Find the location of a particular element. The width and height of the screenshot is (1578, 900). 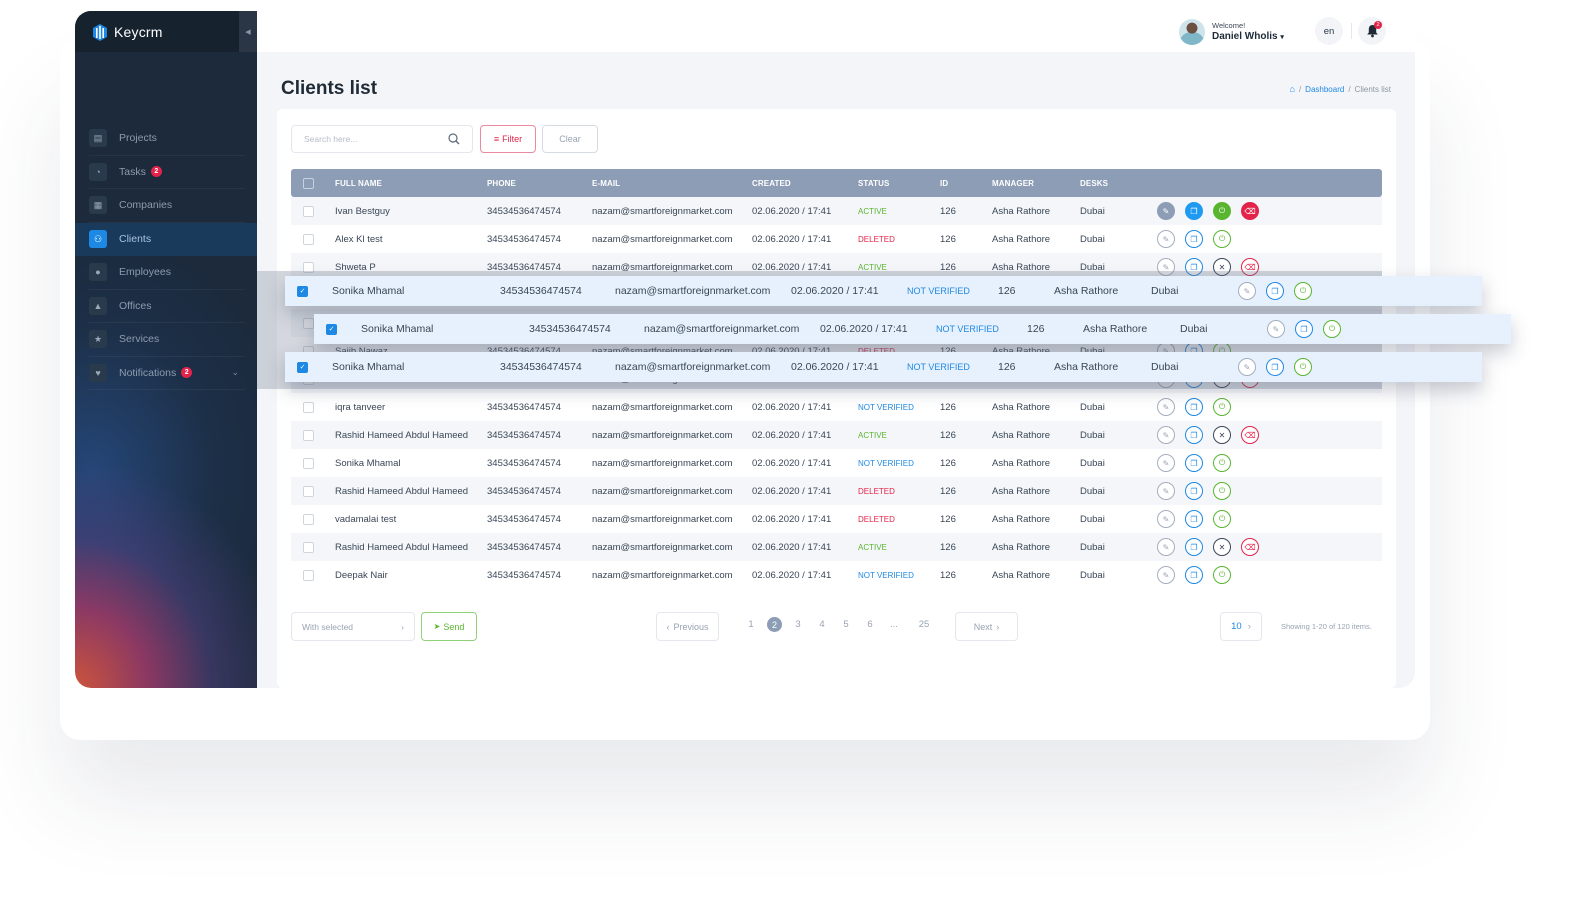

column-header: FULL NAME is located at coordinates (358, 183).